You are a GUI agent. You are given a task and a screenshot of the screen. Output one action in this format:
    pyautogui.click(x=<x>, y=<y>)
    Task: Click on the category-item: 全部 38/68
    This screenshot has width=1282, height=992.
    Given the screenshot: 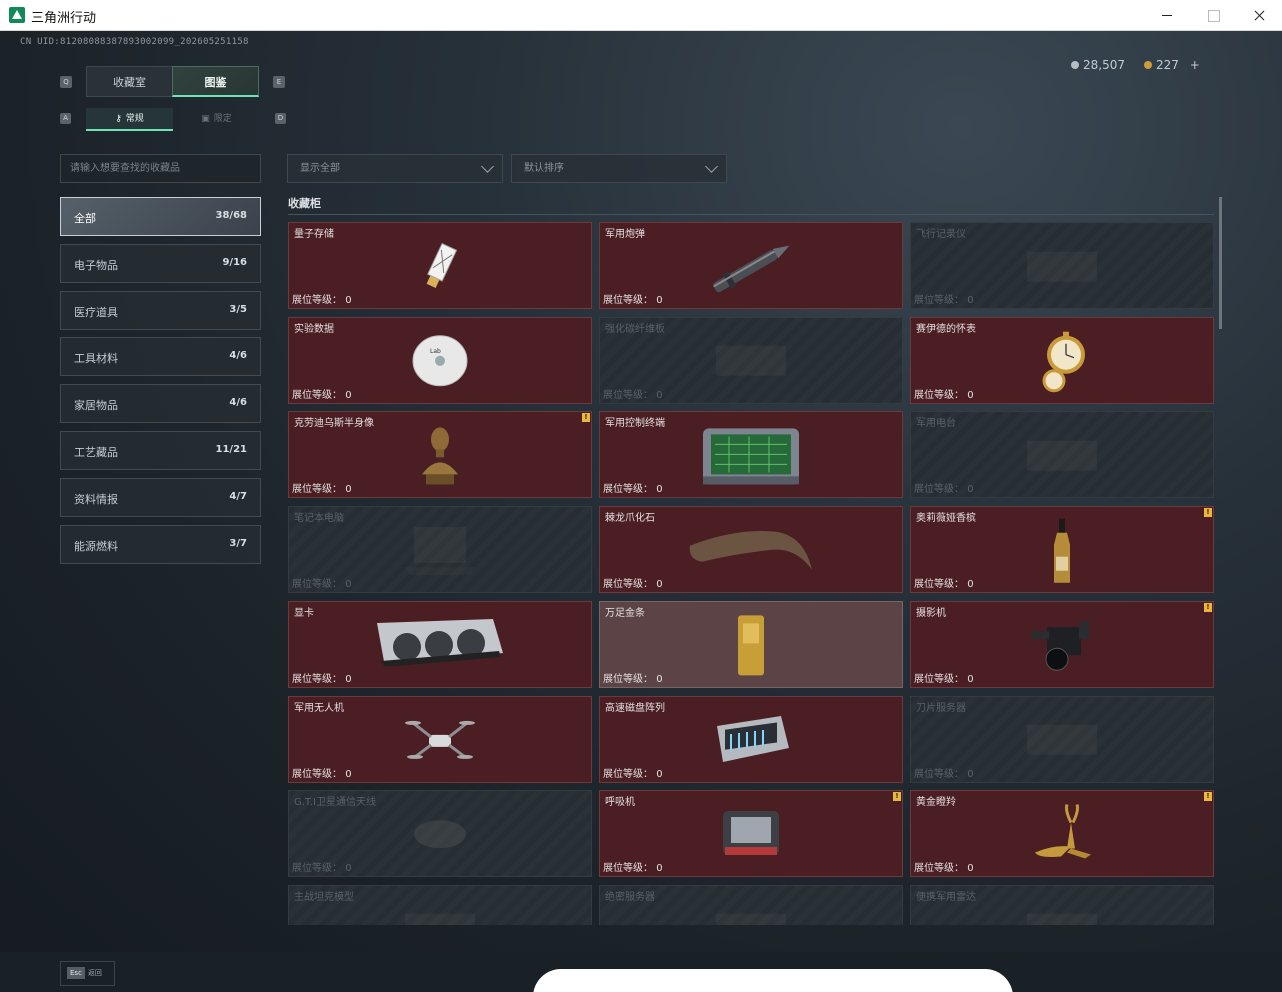 What is the action you would take?
    pyautogui.click(x=160, y=216)
    